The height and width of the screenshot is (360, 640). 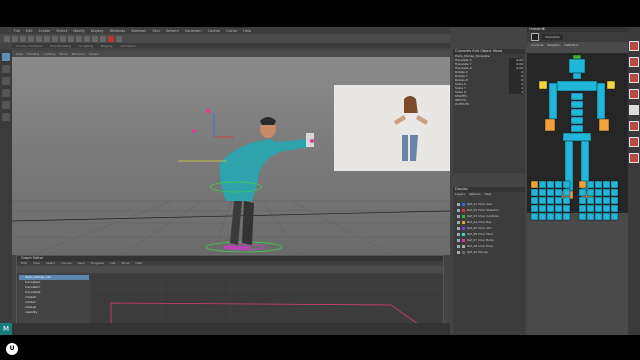 What do you see at coordinates (577, 57) in the screenshot?
I see `hik-head-effector` at bounding box center [577, 57].